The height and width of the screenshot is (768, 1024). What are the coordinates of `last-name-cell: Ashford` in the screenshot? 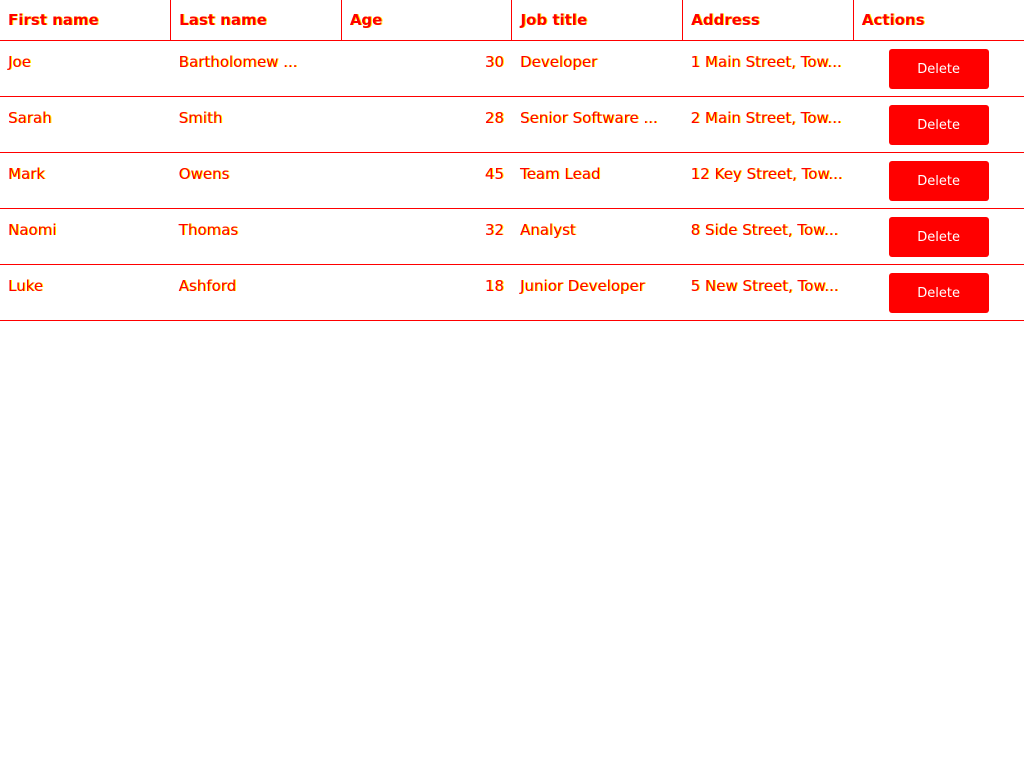 It's located at (256, 292).